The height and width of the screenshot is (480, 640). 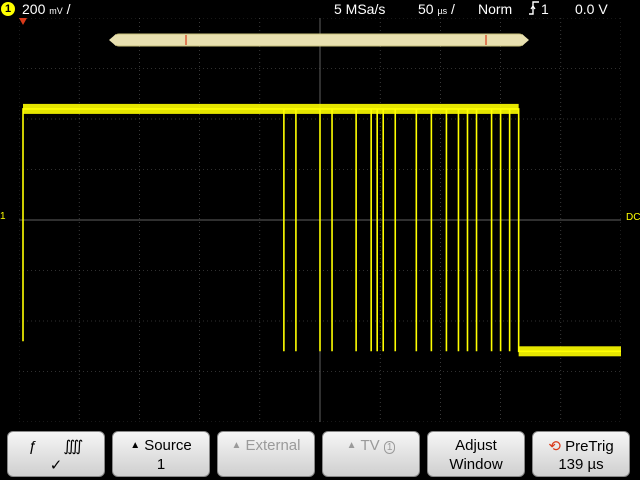 What do you see at coordinates (534, 9) in the screenshot?
I see `trigger-slope-icon` at bounding box center [534, 9].